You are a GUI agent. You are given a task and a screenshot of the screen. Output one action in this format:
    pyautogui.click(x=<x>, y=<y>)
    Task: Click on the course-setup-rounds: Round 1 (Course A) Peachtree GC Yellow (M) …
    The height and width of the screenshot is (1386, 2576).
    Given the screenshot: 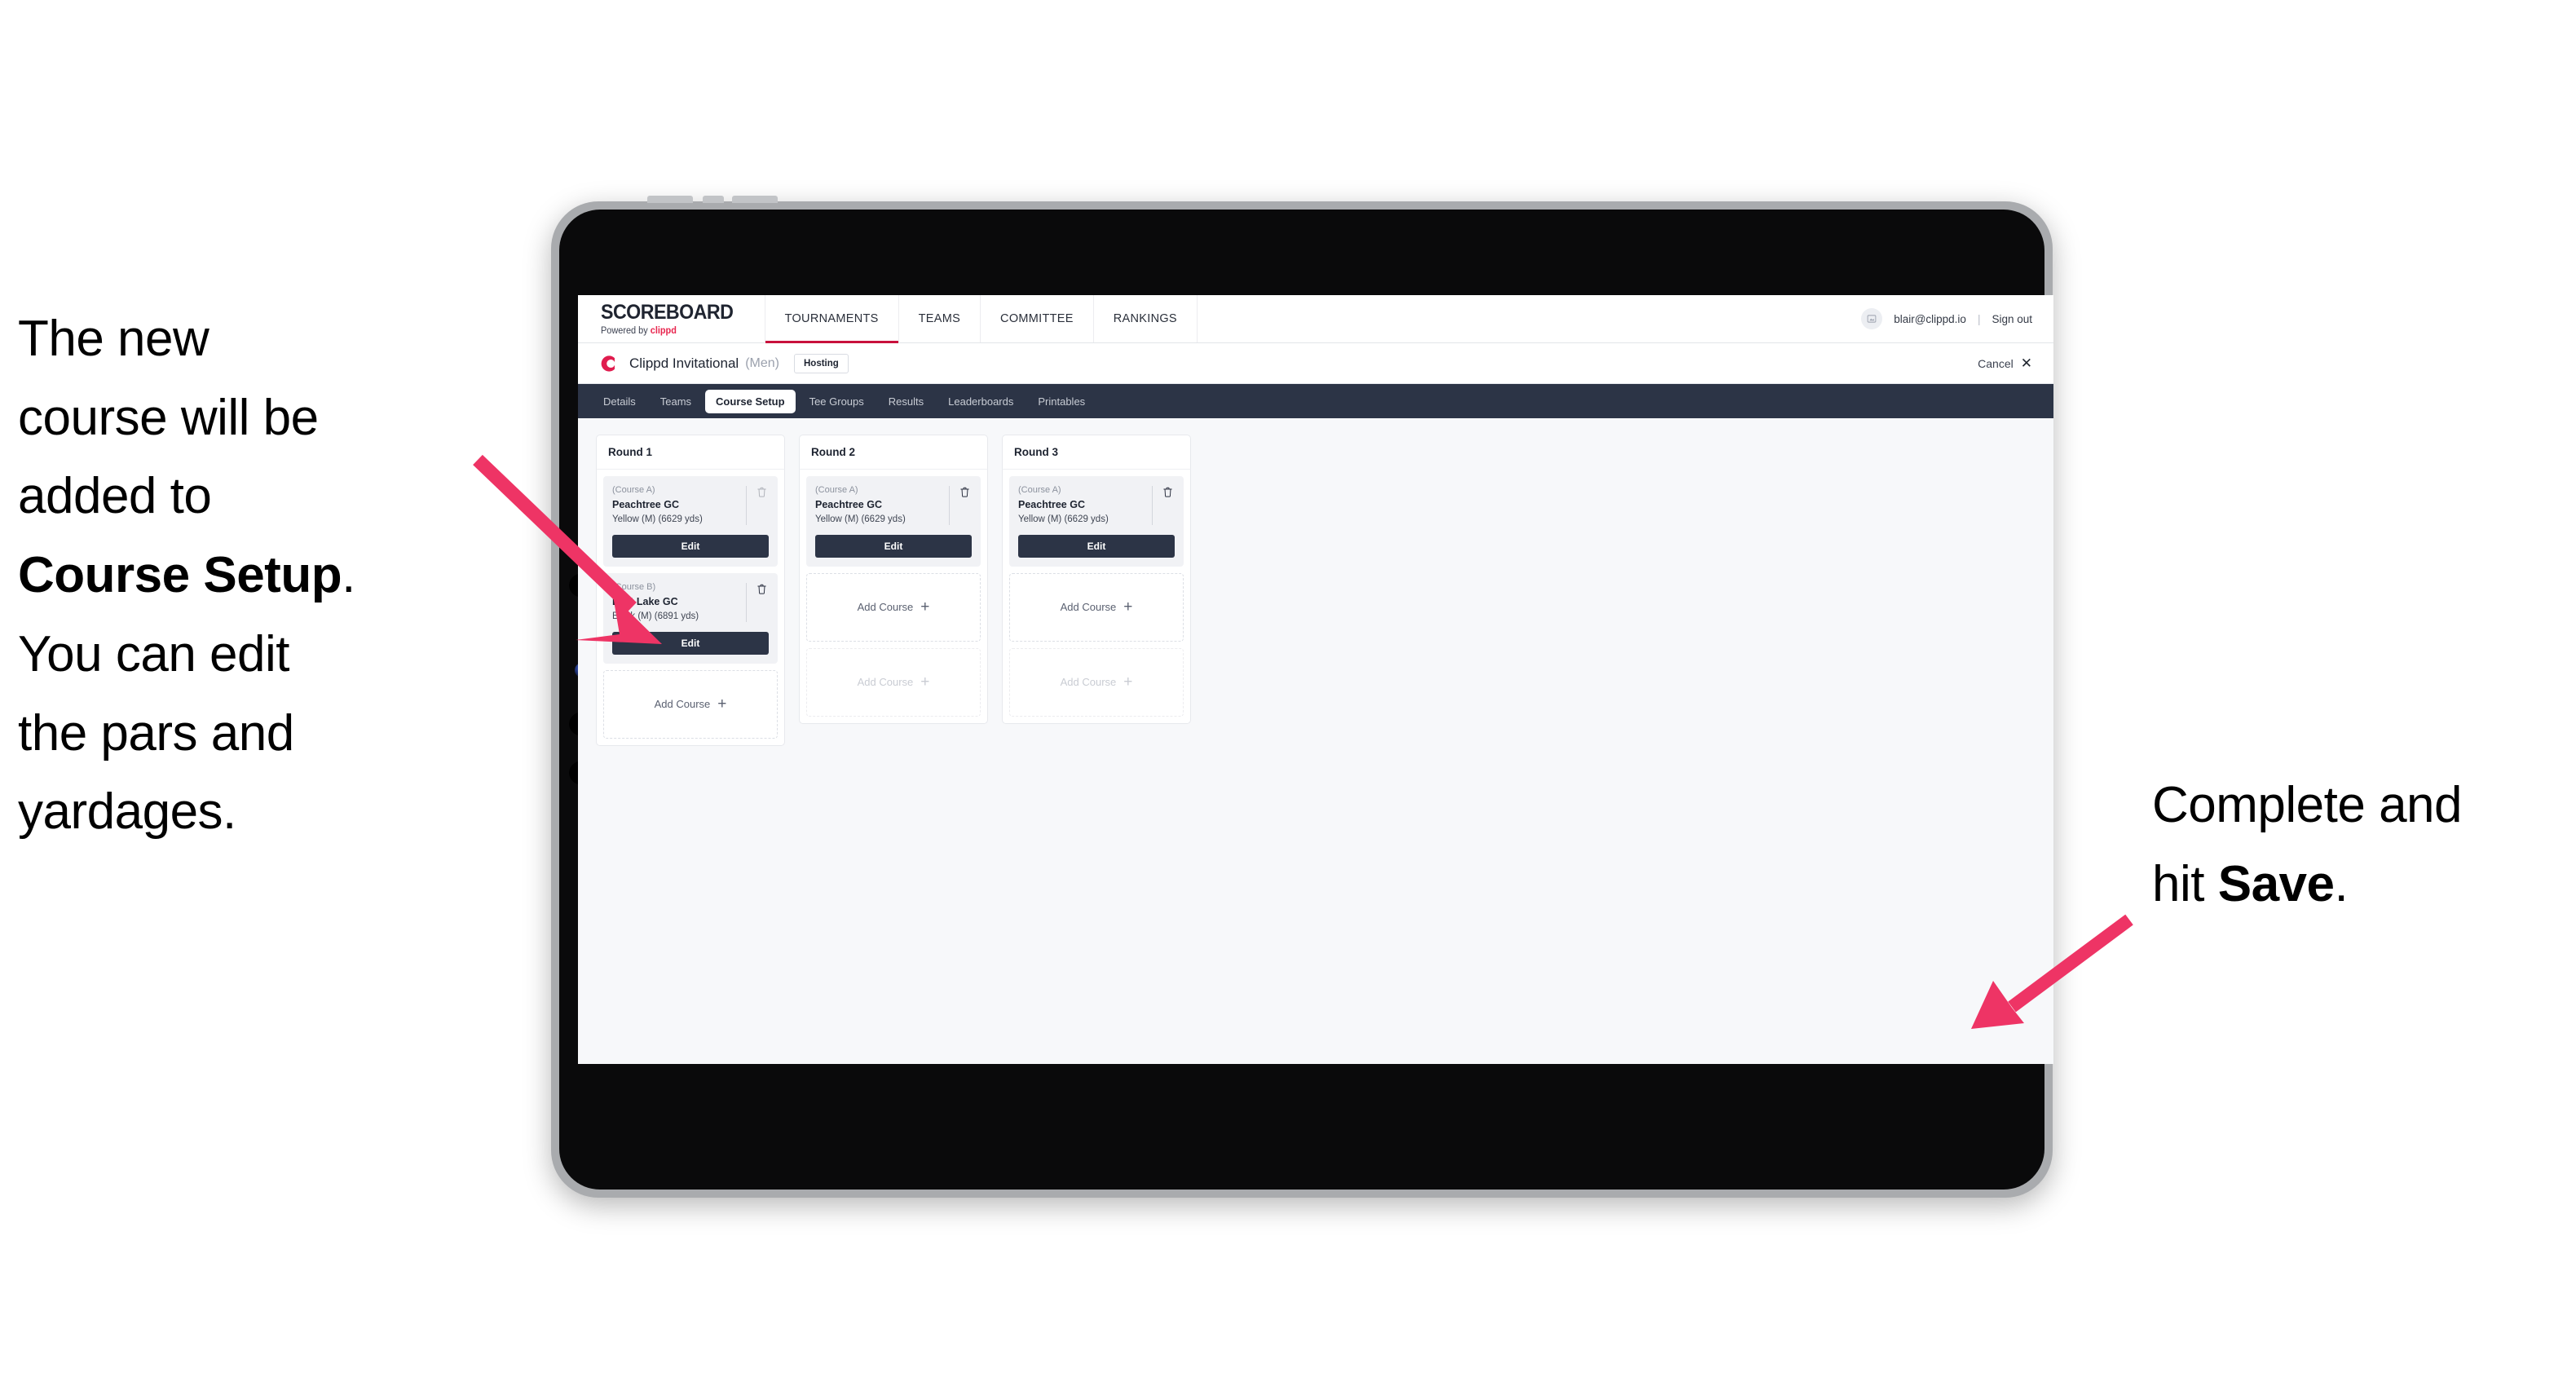 What is the action you would take?
    pyautogui.click(x=1315, y=590)
    